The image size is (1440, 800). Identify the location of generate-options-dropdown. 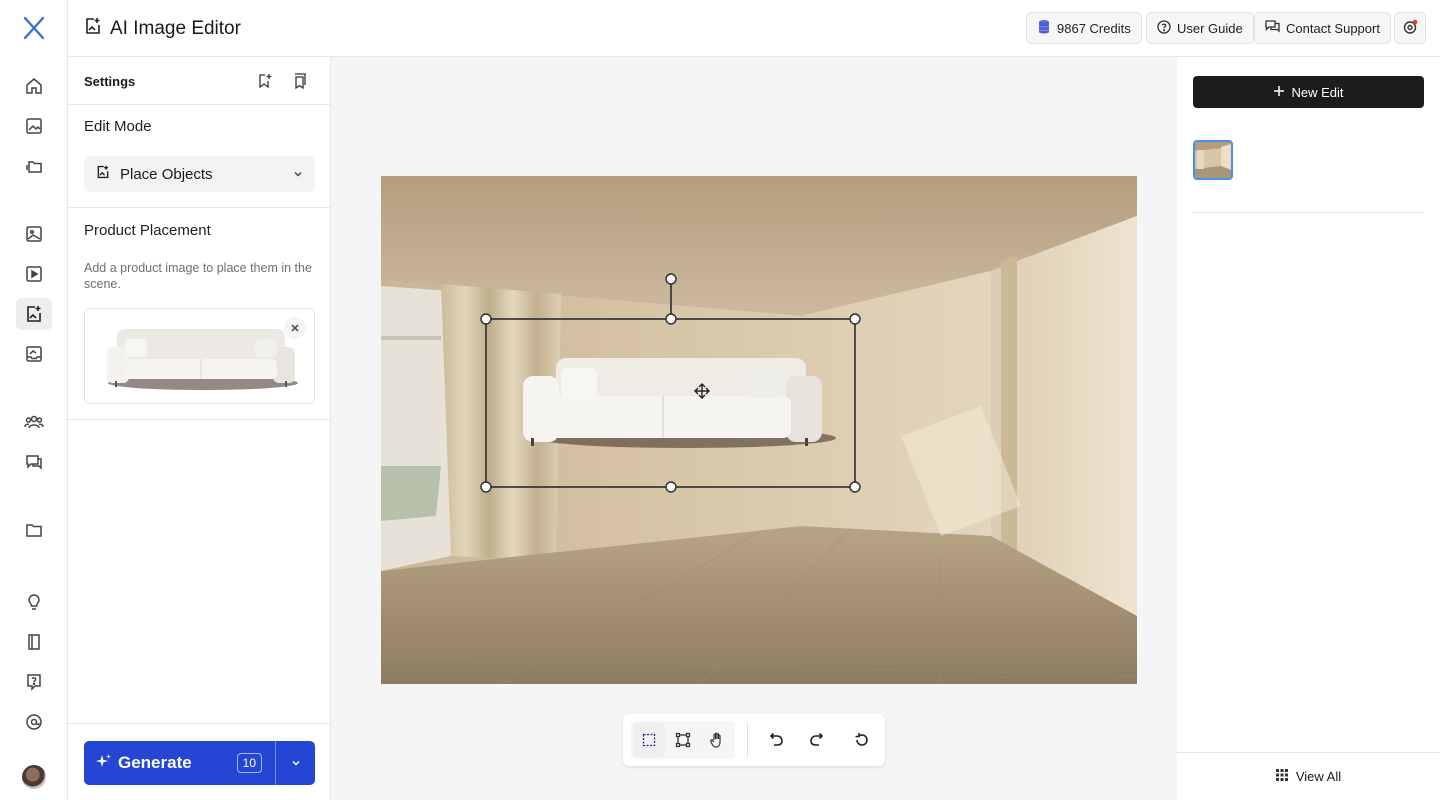
(295, 763).